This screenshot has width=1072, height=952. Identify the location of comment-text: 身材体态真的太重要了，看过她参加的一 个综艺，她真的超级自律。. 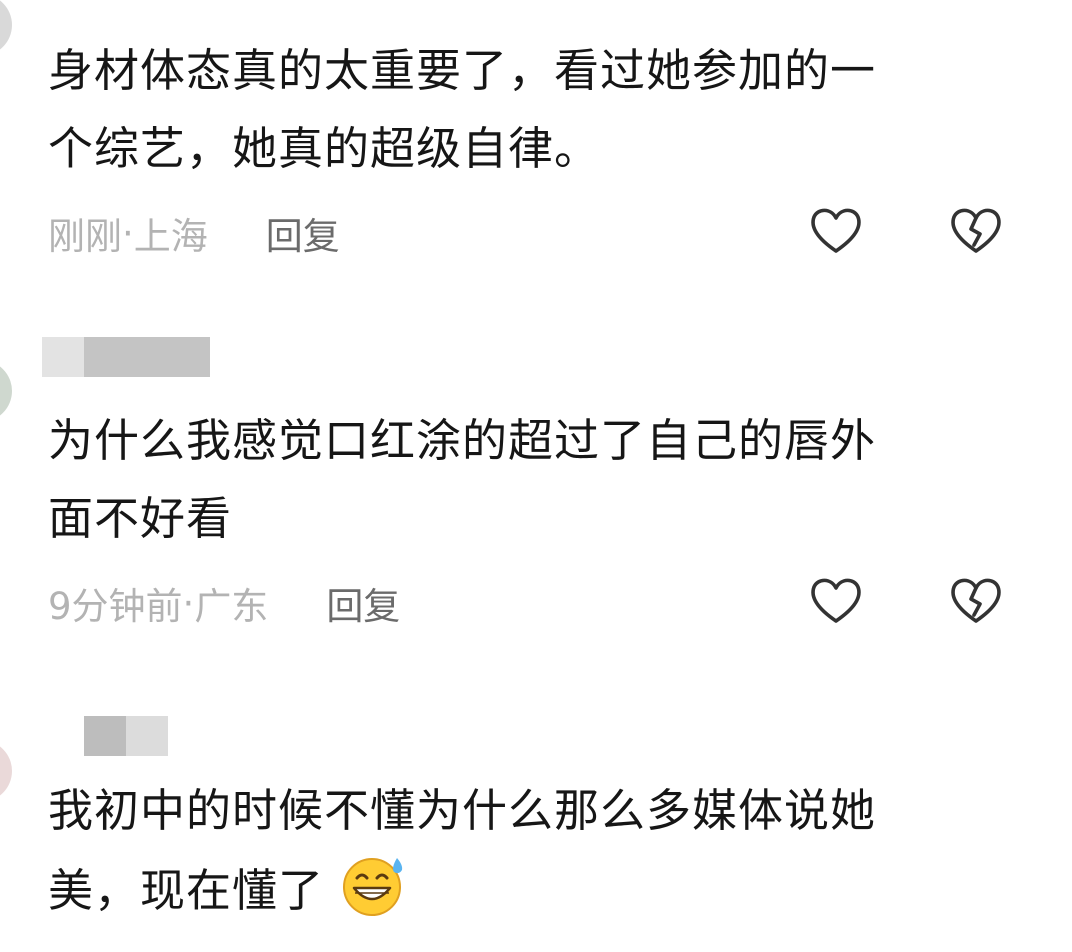
(528, 110).